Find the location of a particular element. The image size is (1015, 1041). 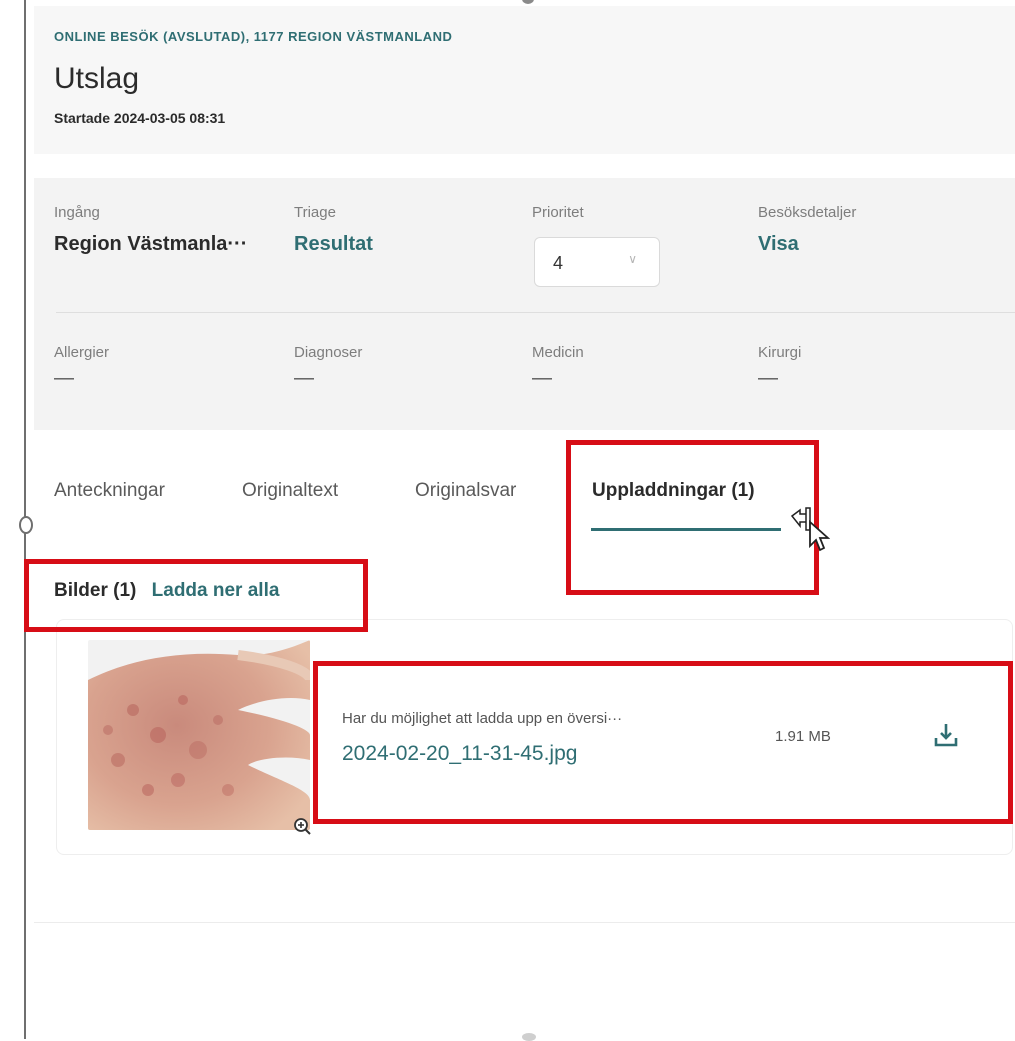

info-diagnoses-label: Diagnoser is located at coordinates (328, 352).